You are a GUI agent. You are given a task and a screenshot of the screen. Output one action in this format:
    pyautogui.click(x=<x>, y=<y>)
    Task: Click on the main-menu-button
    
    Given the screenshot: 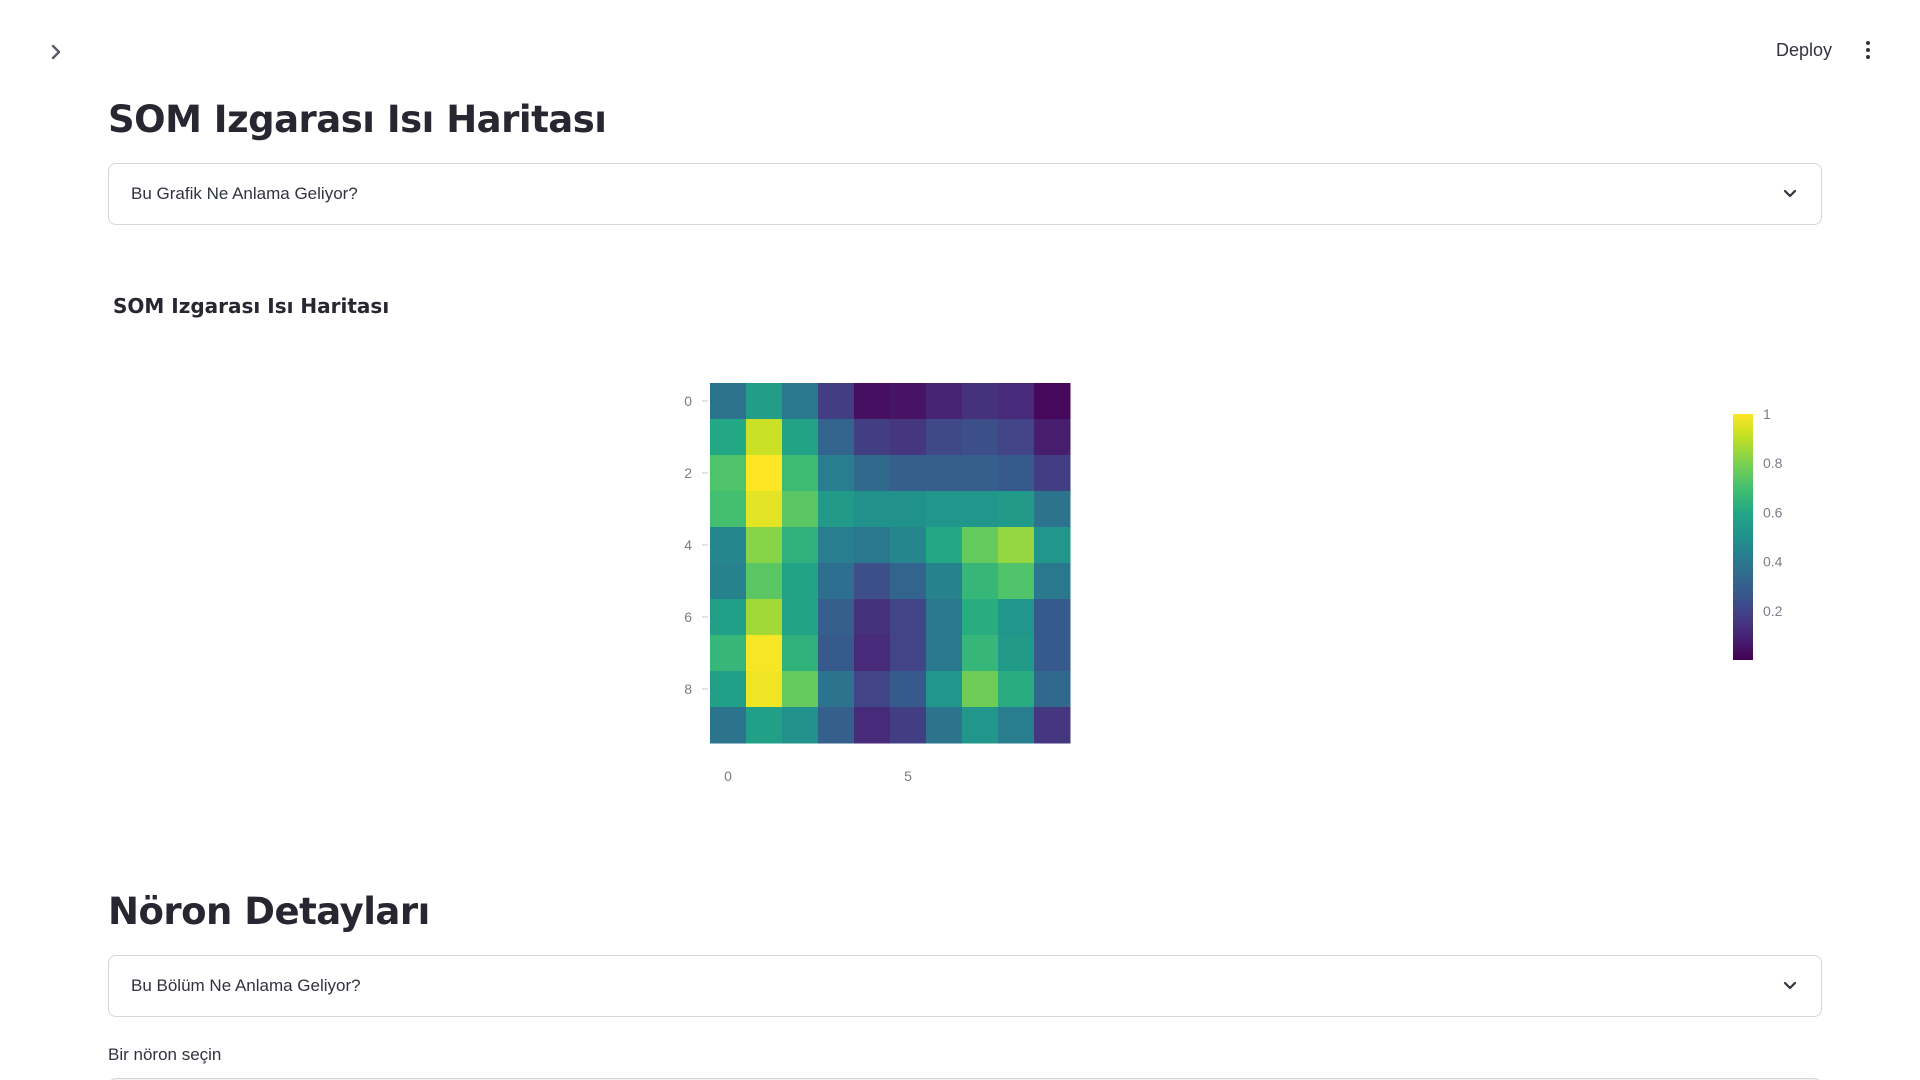 What is the action you would take?
    pyautogui.click(x=1868, y=50)
    